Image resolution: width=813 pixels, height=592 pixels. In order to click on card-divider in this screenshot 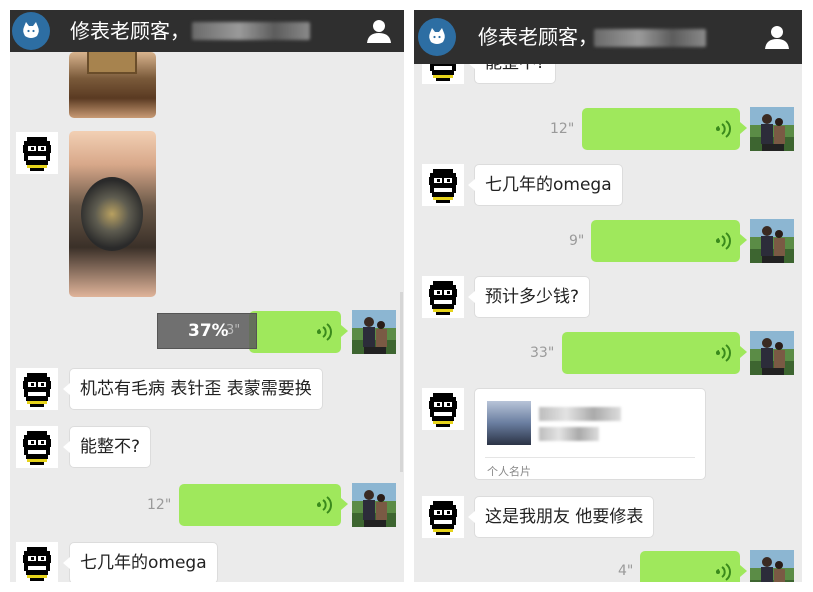, I will do `click(590, 457)`.